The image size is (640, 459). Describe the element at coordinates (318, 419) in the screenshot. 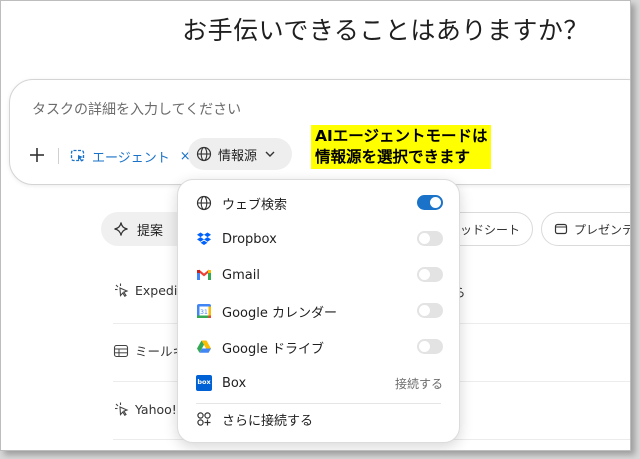

I see `menu-item-connect-more: さらに接続する` at that location.